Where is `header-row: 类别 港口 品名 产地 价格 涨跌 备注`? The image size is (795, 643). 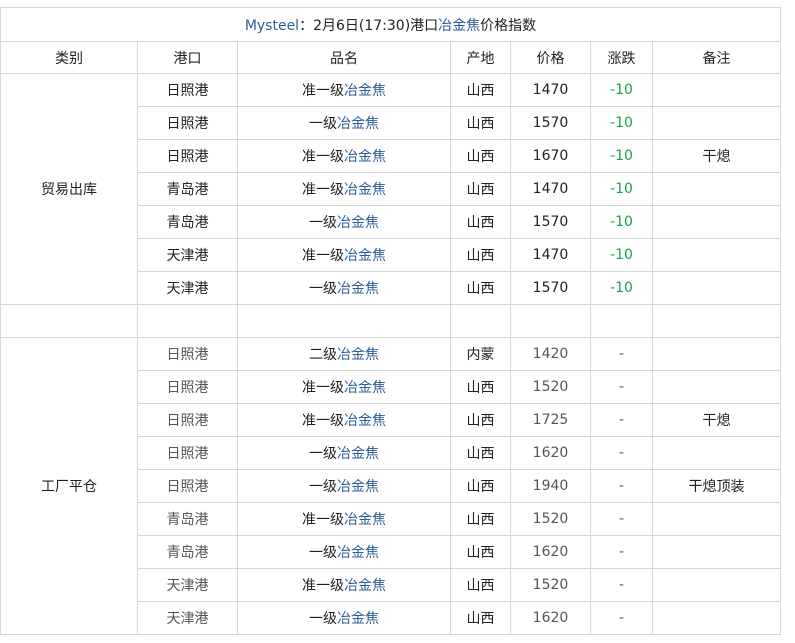 header-row: 类别 港口 品名 产地 价格 涨跌 备注 is located at coordinates (390, 57).